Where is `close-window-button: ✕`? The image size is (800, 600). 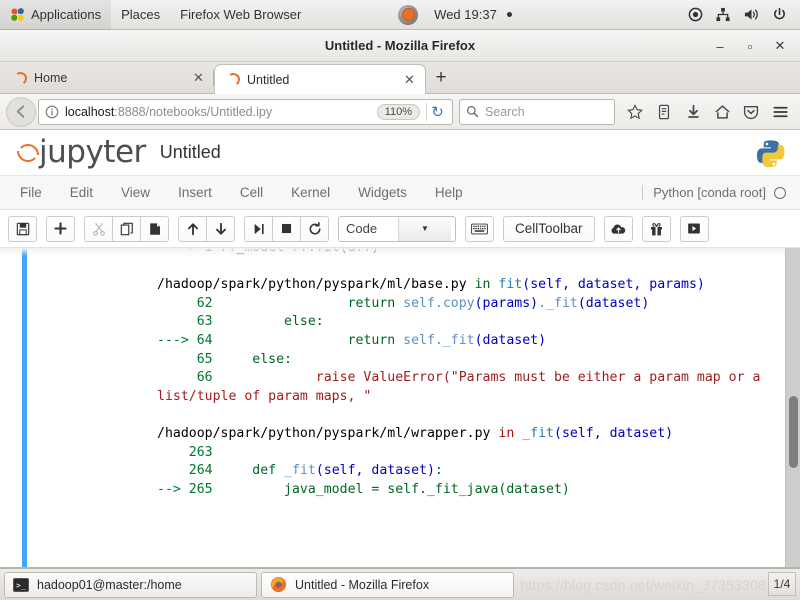 close-window-button: ✕ is located at coordinates (780, 46).